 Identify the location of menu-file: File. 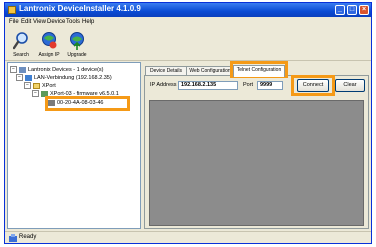
(14, 22).